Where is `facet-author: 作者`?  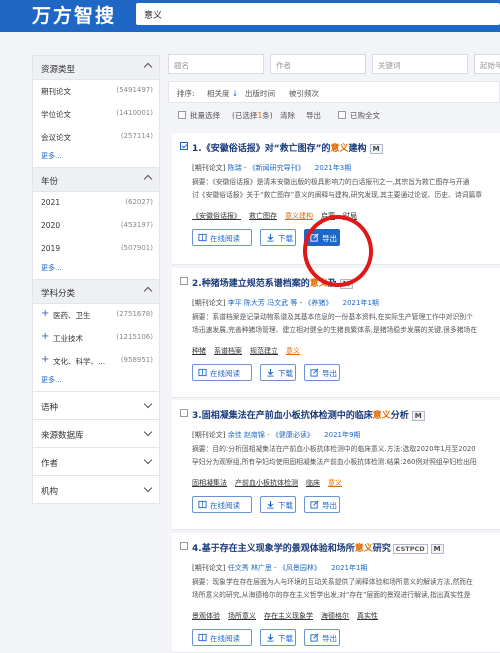
facet-author: 作者 is located at coordinates (96, 462).